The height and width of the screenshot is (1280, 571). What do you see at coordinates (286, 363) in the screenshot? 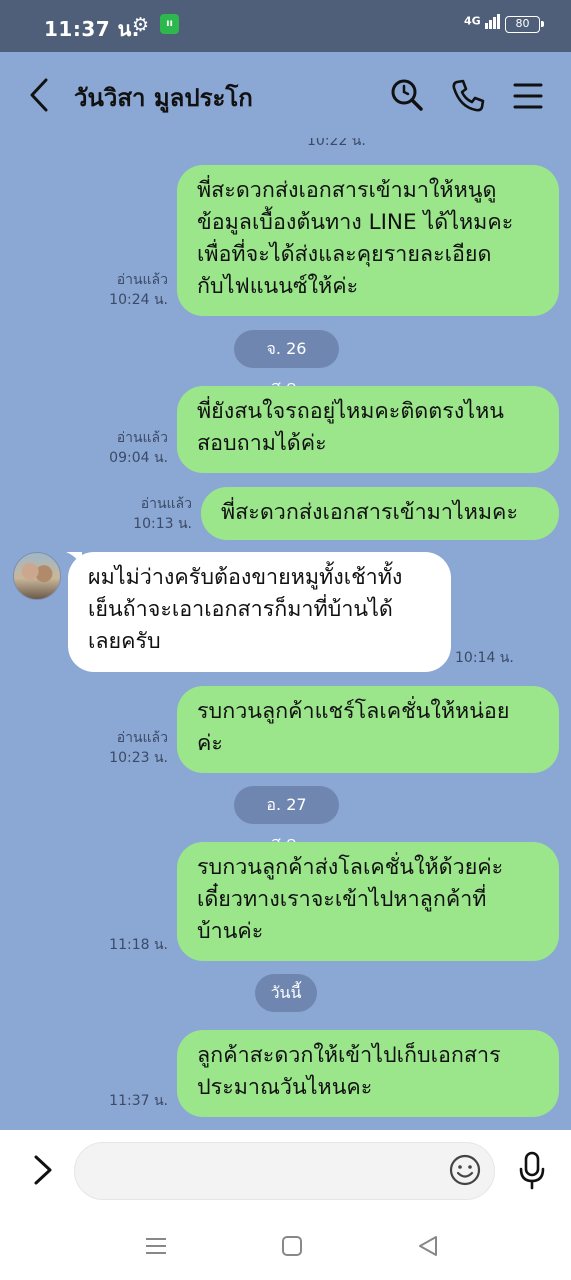
I see `date-separator: จ. 26 ส.ค.` at bounding box center [286, 363].